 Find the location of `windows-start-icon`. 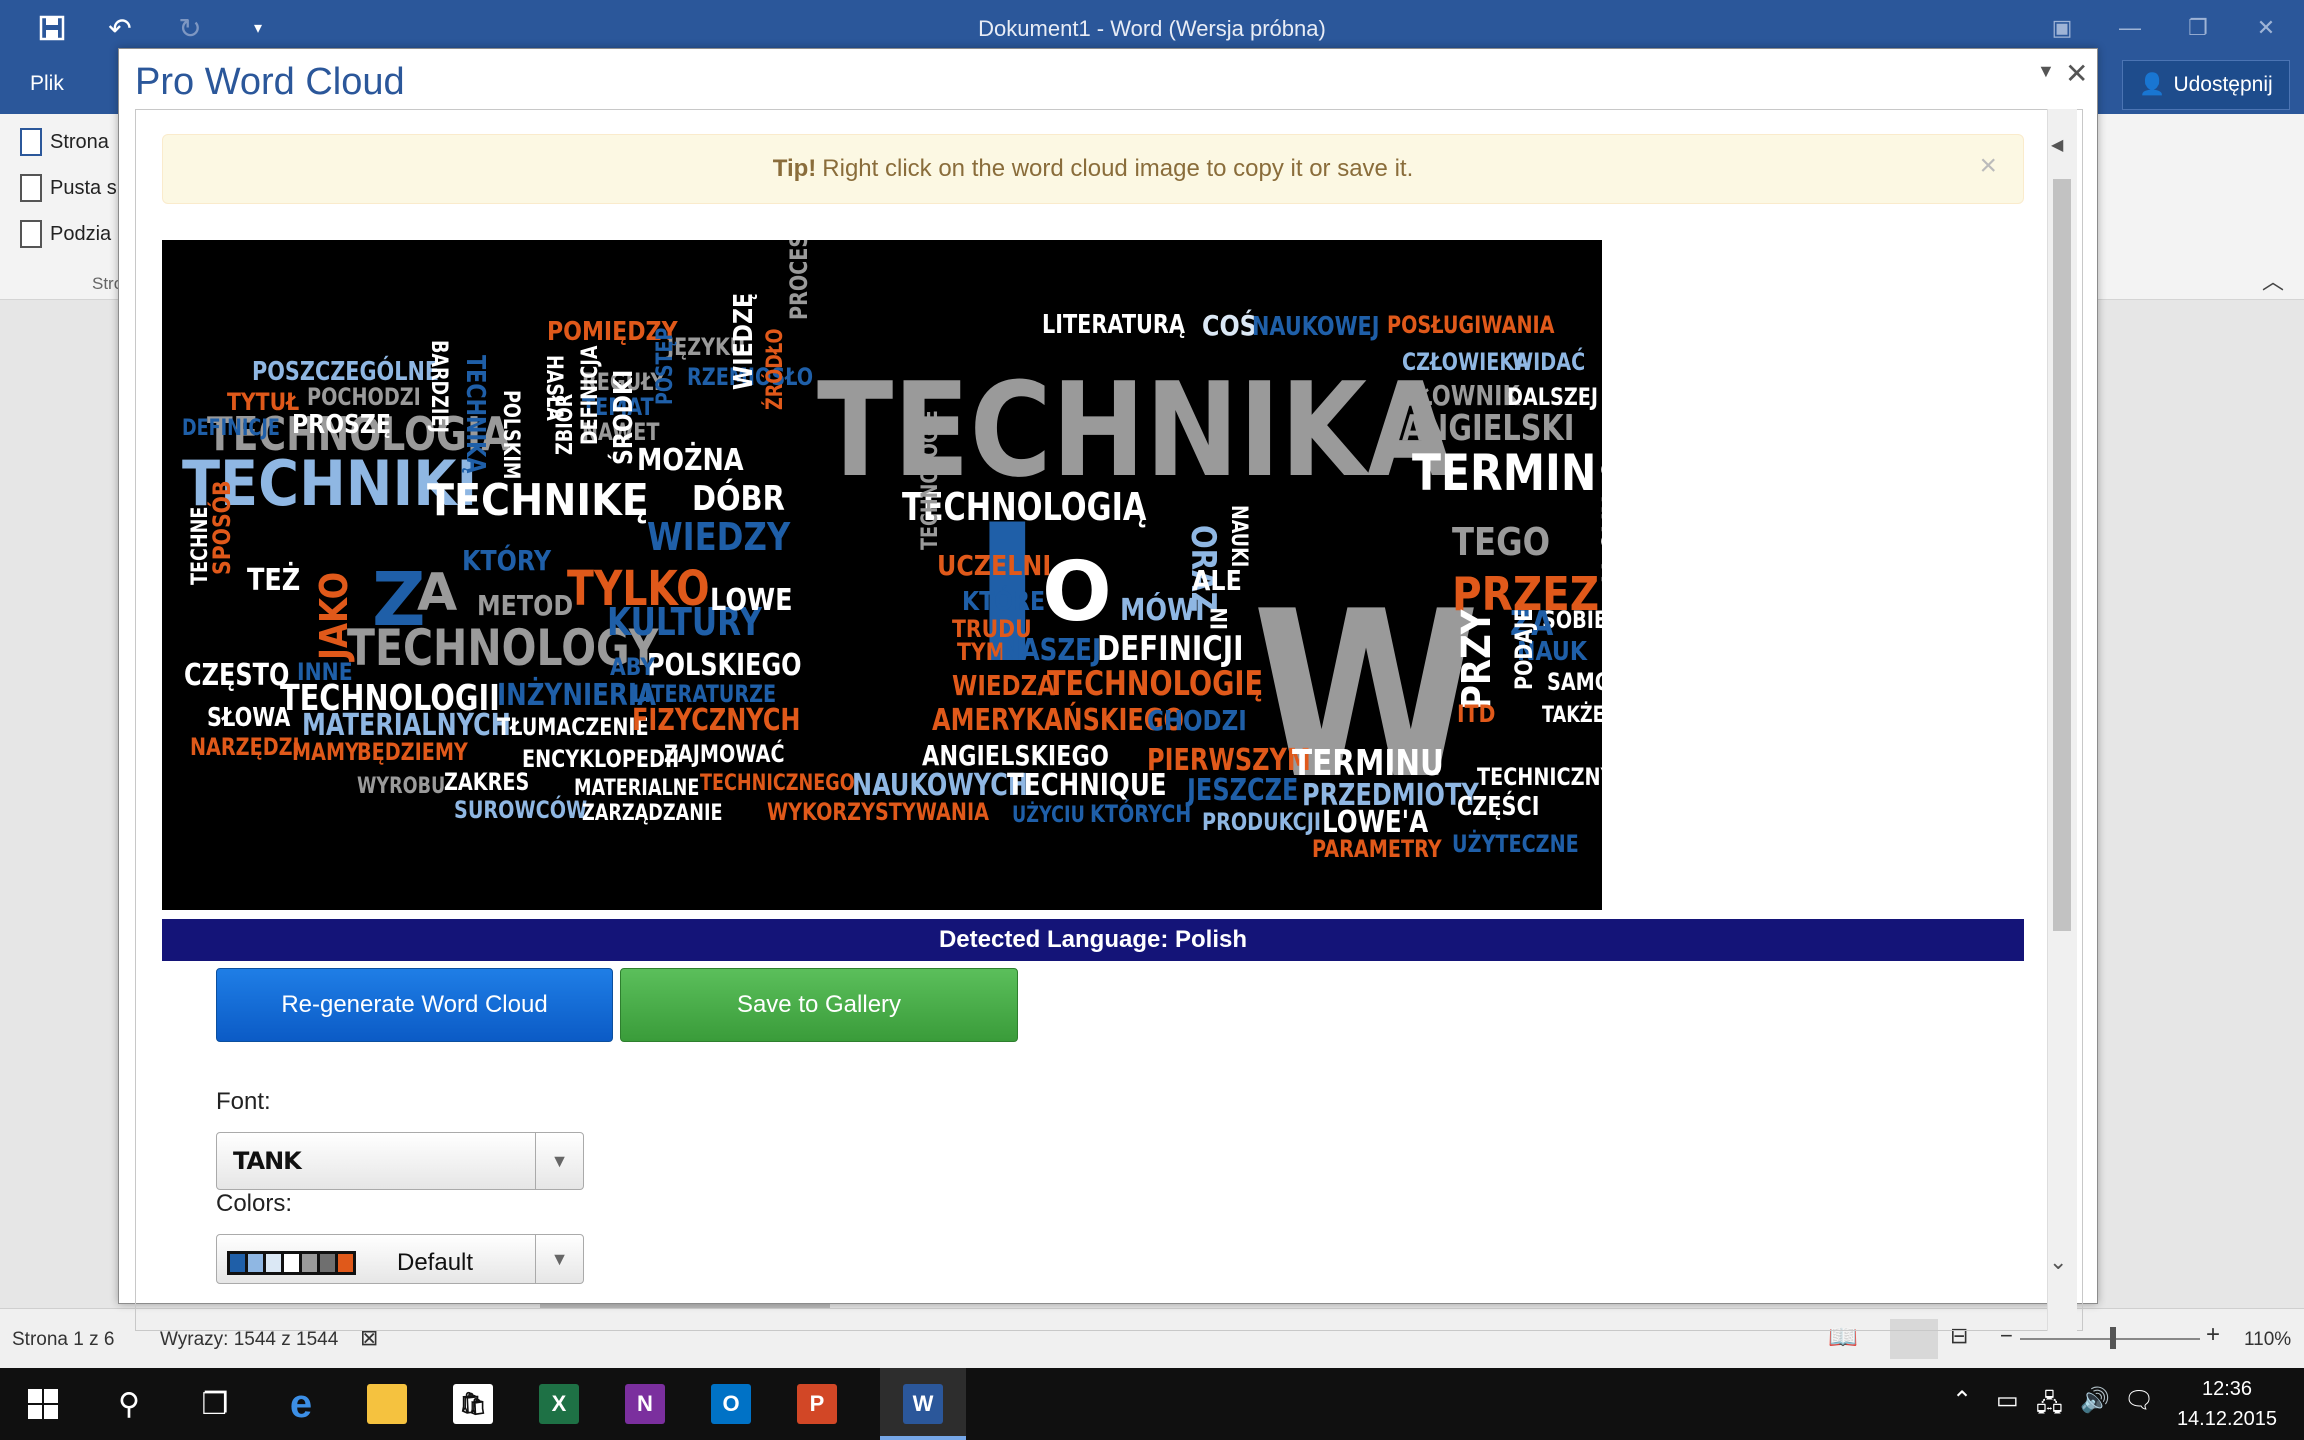

windows-start-icon is located at coordinates (43, 1404).